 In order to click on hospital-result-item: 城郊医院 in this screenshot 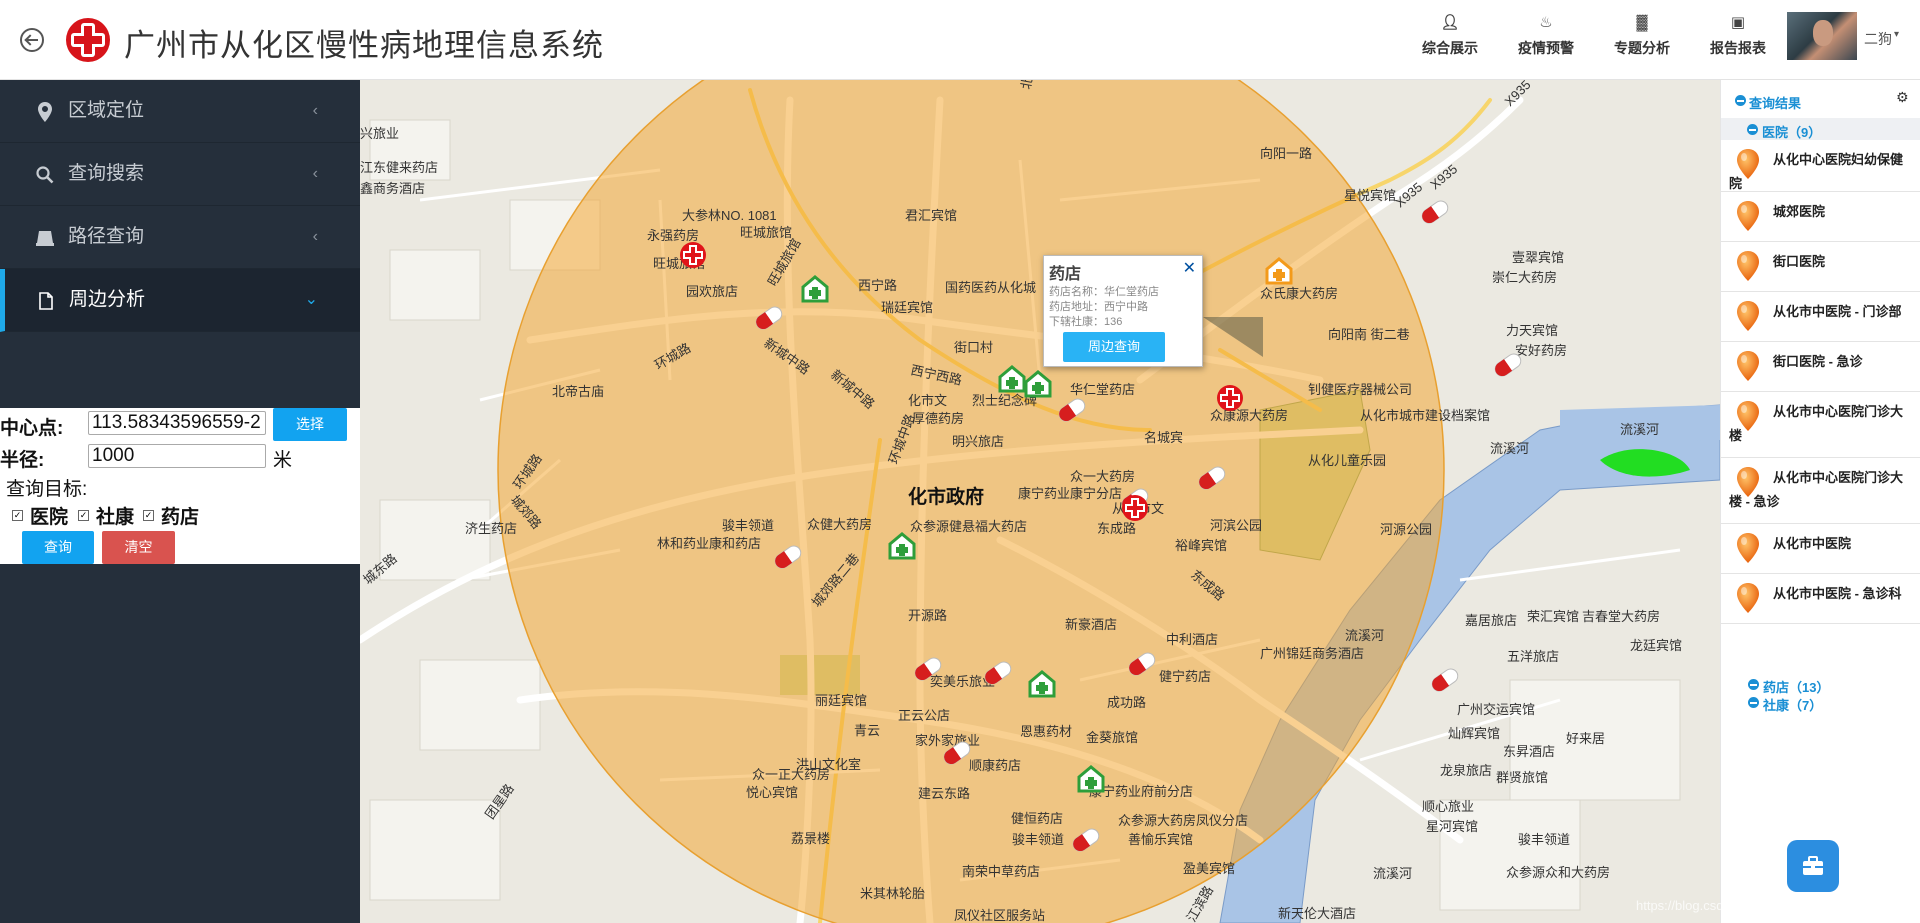, I will do `click(1820, 217)`.